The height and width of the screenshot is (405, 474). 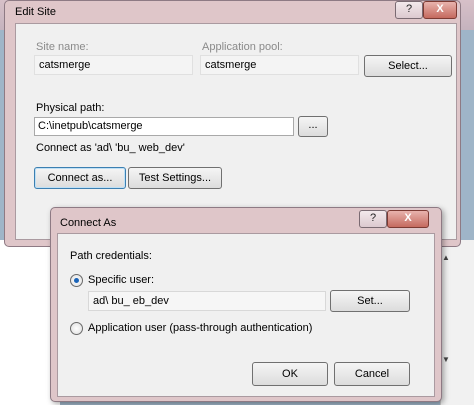 I want to click on site-name-label: Site name:, so click(x=62, y=47).